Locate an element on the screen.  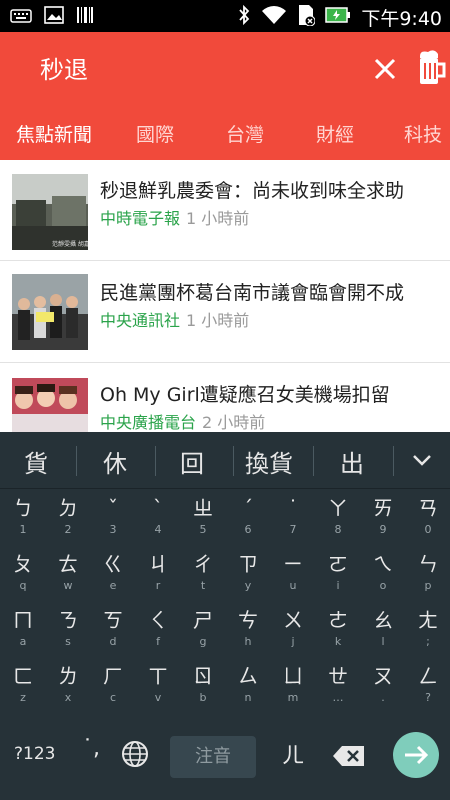
key-symbol: ㄔ is located at coordinates (203, 564).